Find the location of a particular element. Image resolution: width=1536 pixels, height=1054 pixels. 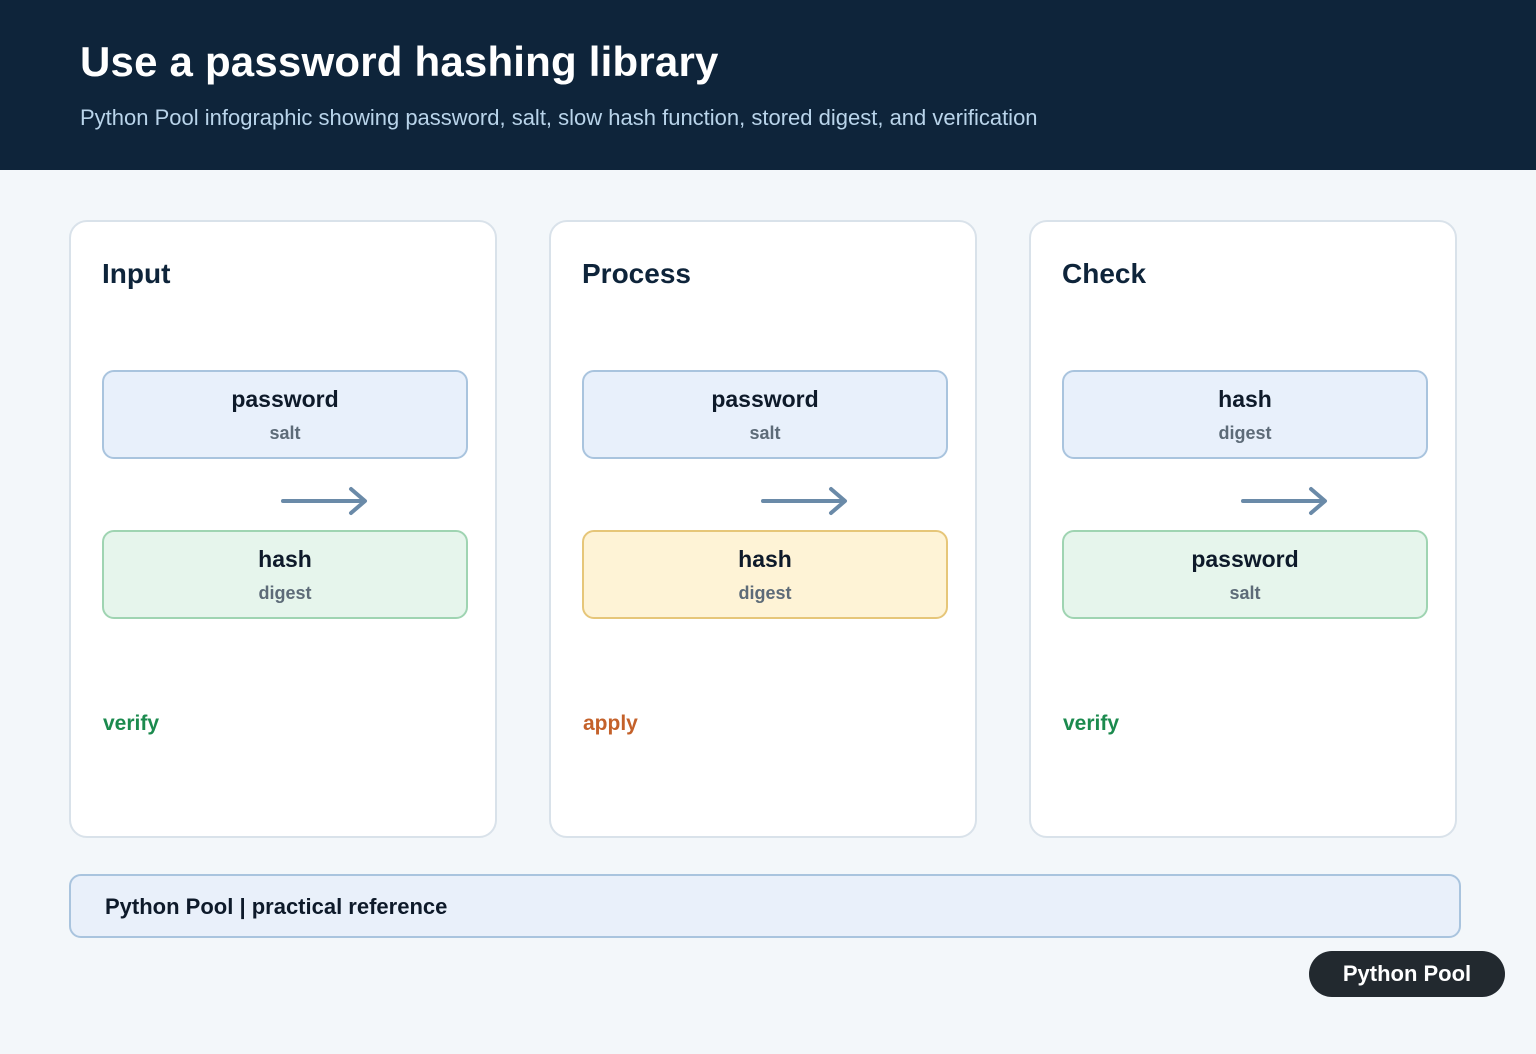

card-title: Check is located at coordinates (1104, 273).